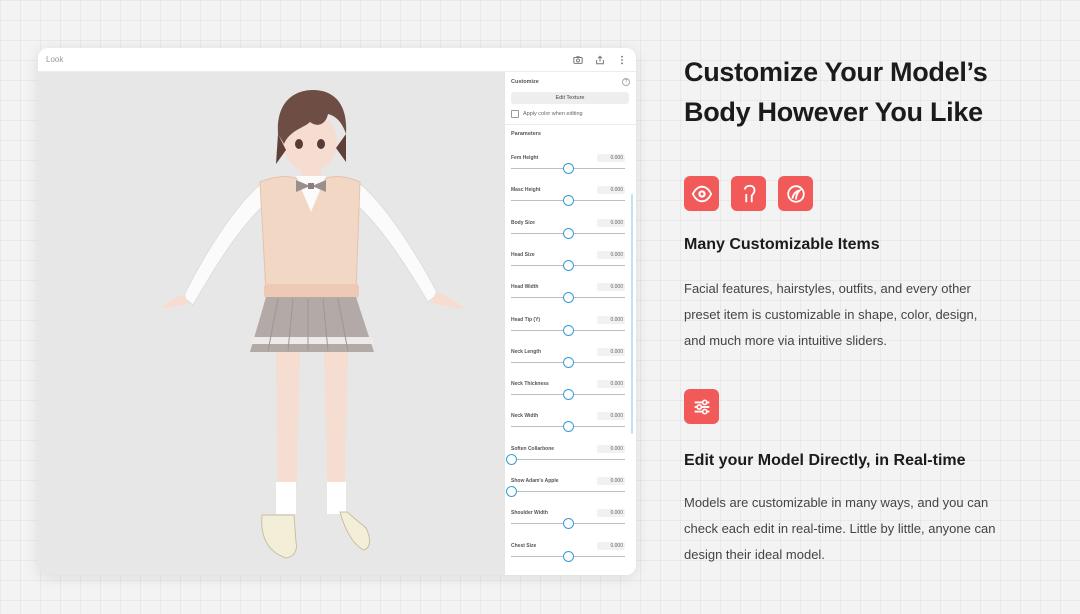 The width and height of the screenshot is (1080, 614). I want to click on feature-icons, so click(748, 193).